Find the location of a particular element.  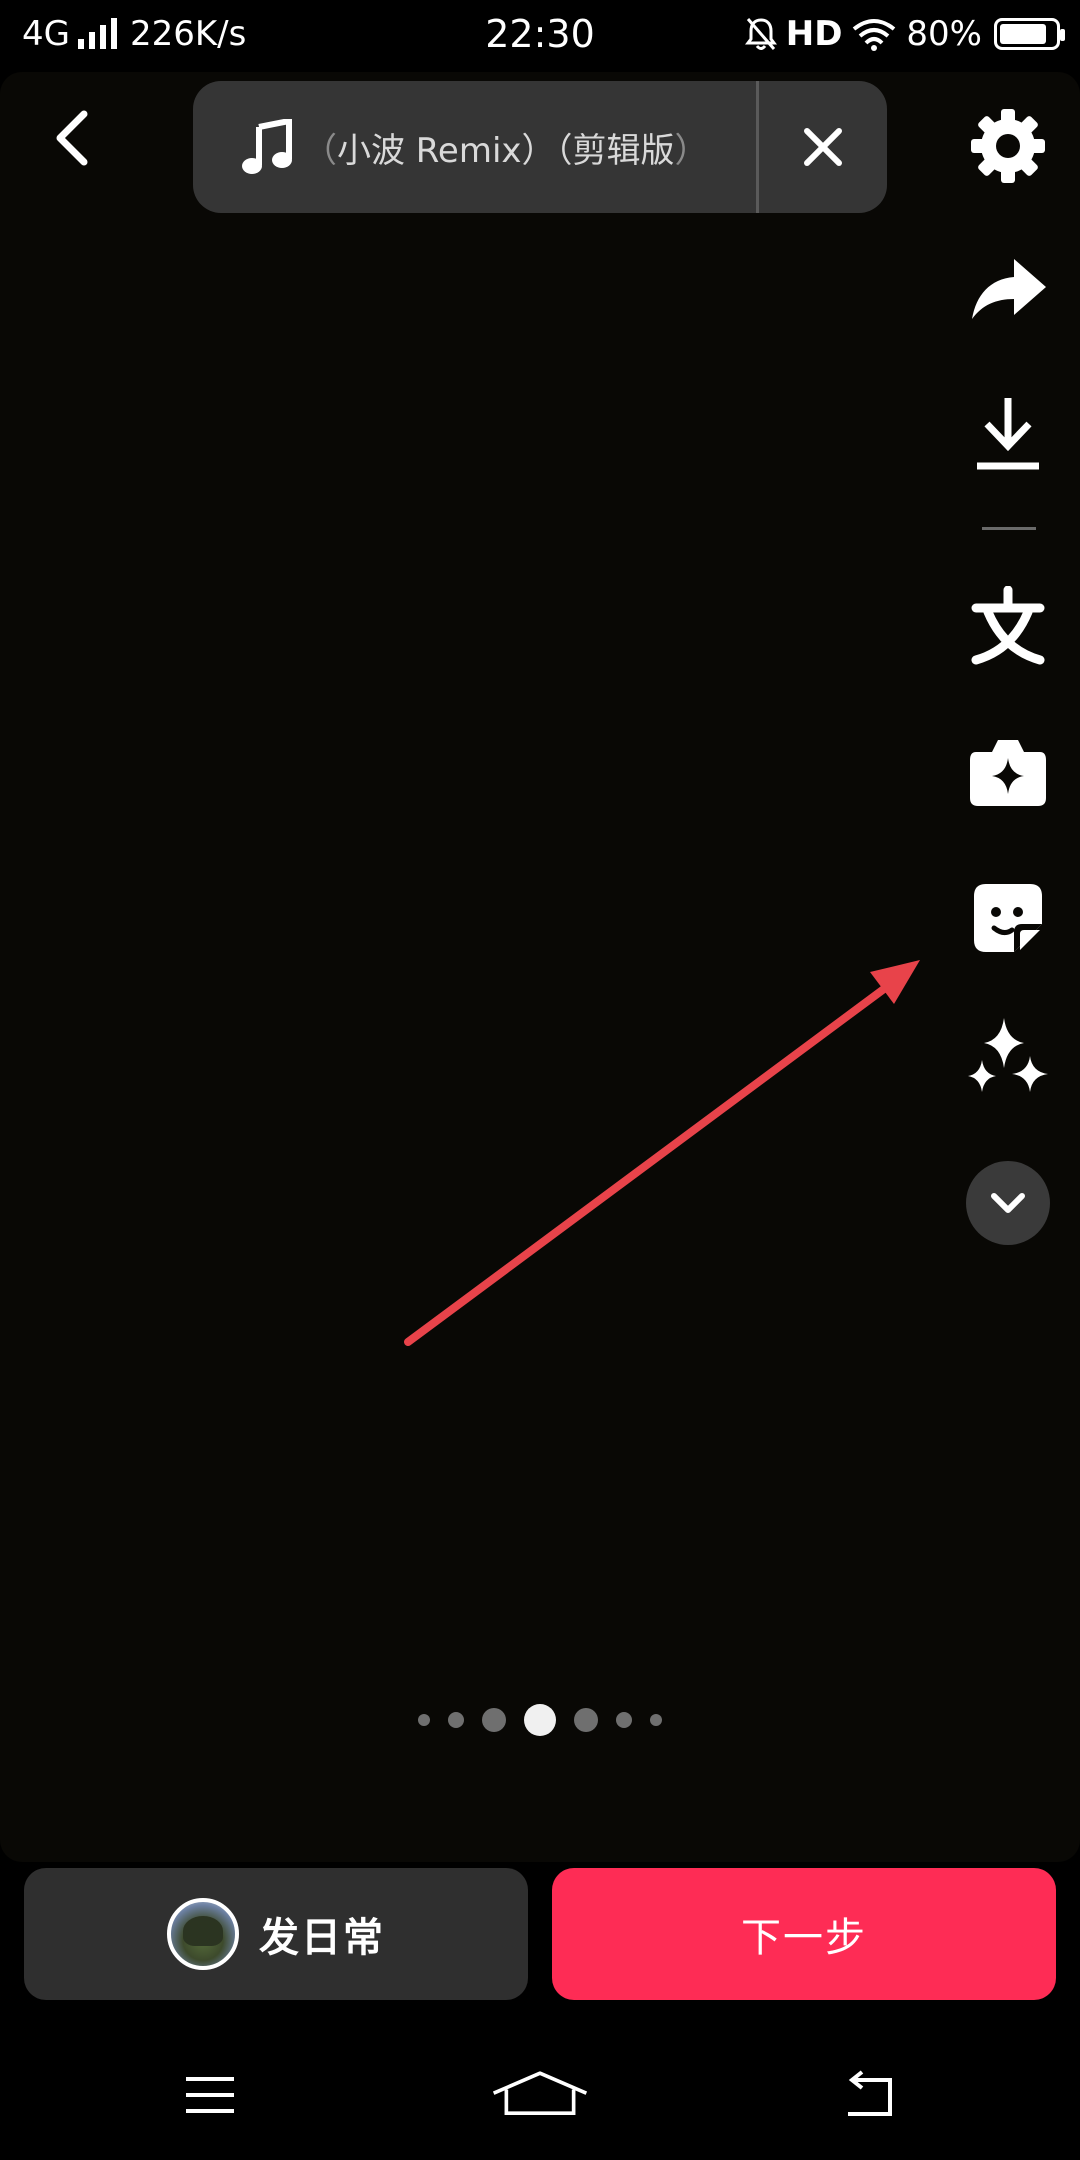

wifi-icon is located at coordinates (874, 35).